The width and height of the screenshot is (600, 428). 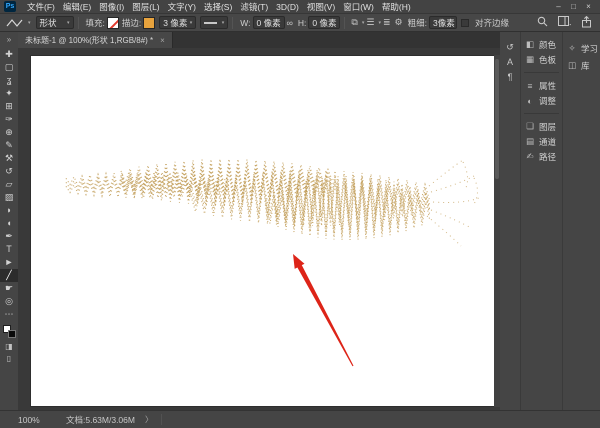 I want to click on tool-line-shape: ╱, so click(x=9, y=275).